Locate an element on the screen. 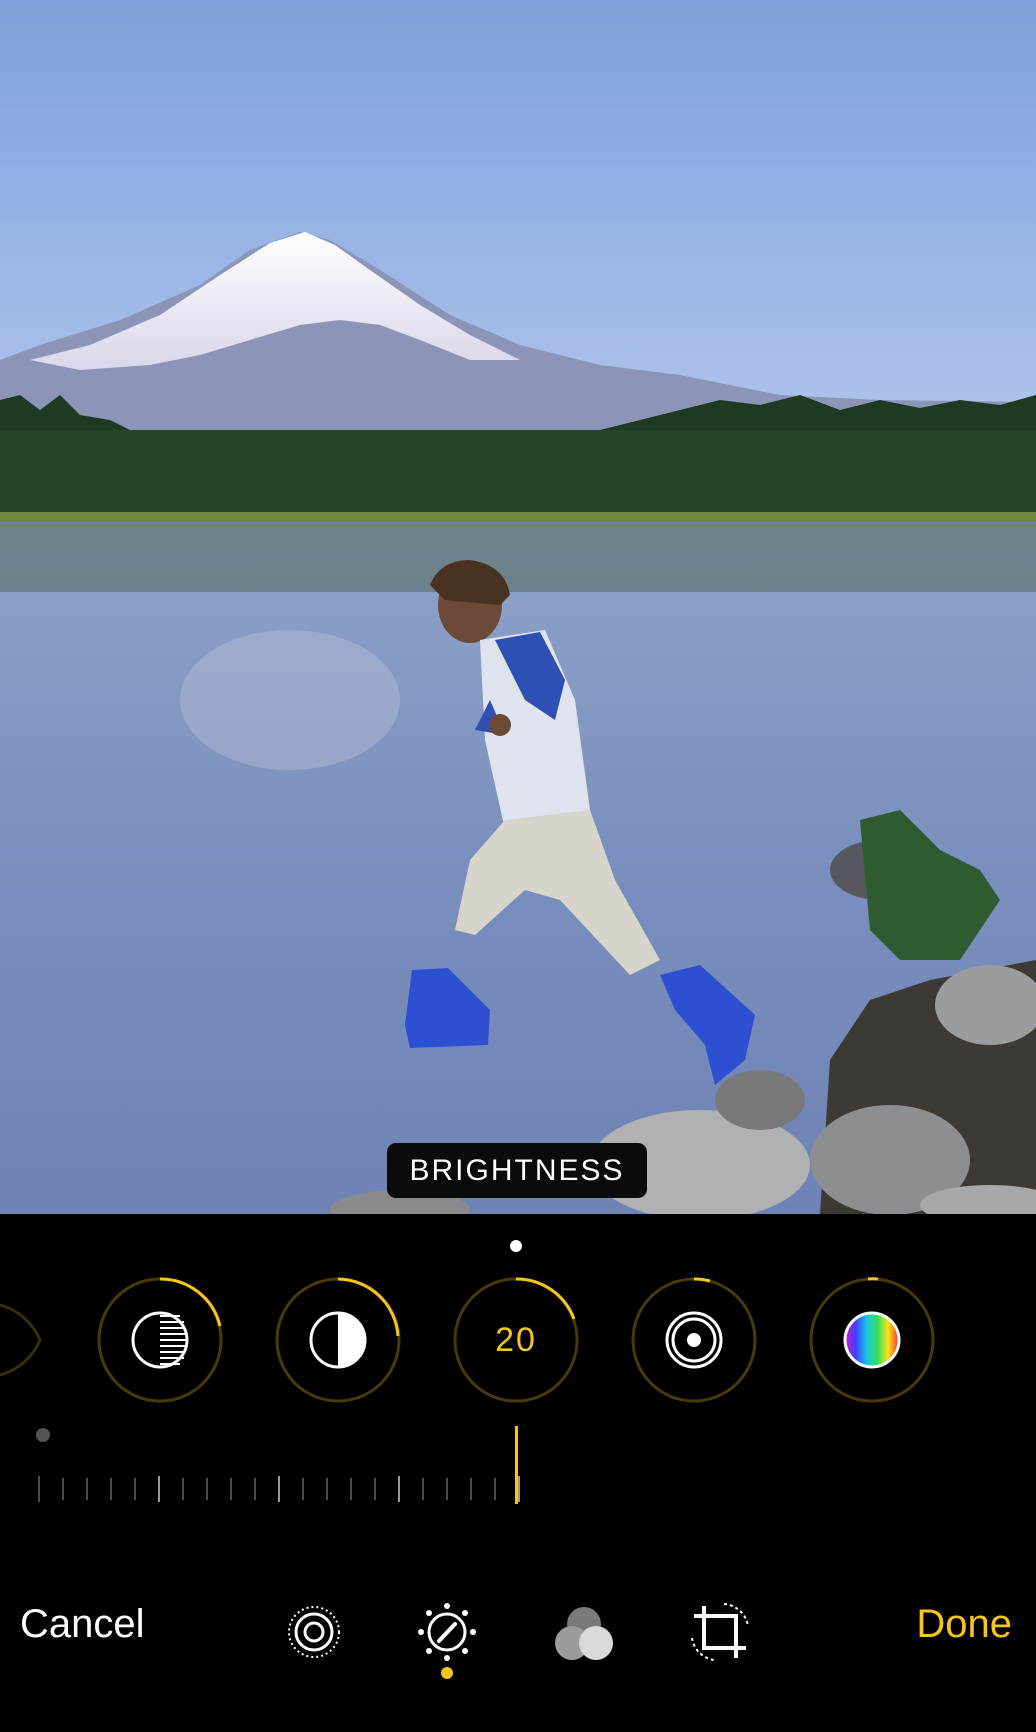  saturation-dial is located at coordinates (872, 1340).